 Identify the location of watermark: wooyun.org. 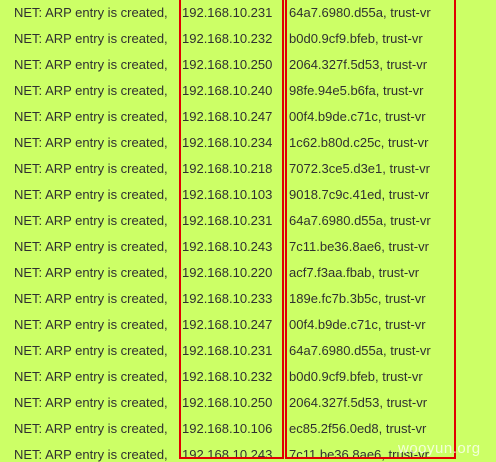
(439, 448).